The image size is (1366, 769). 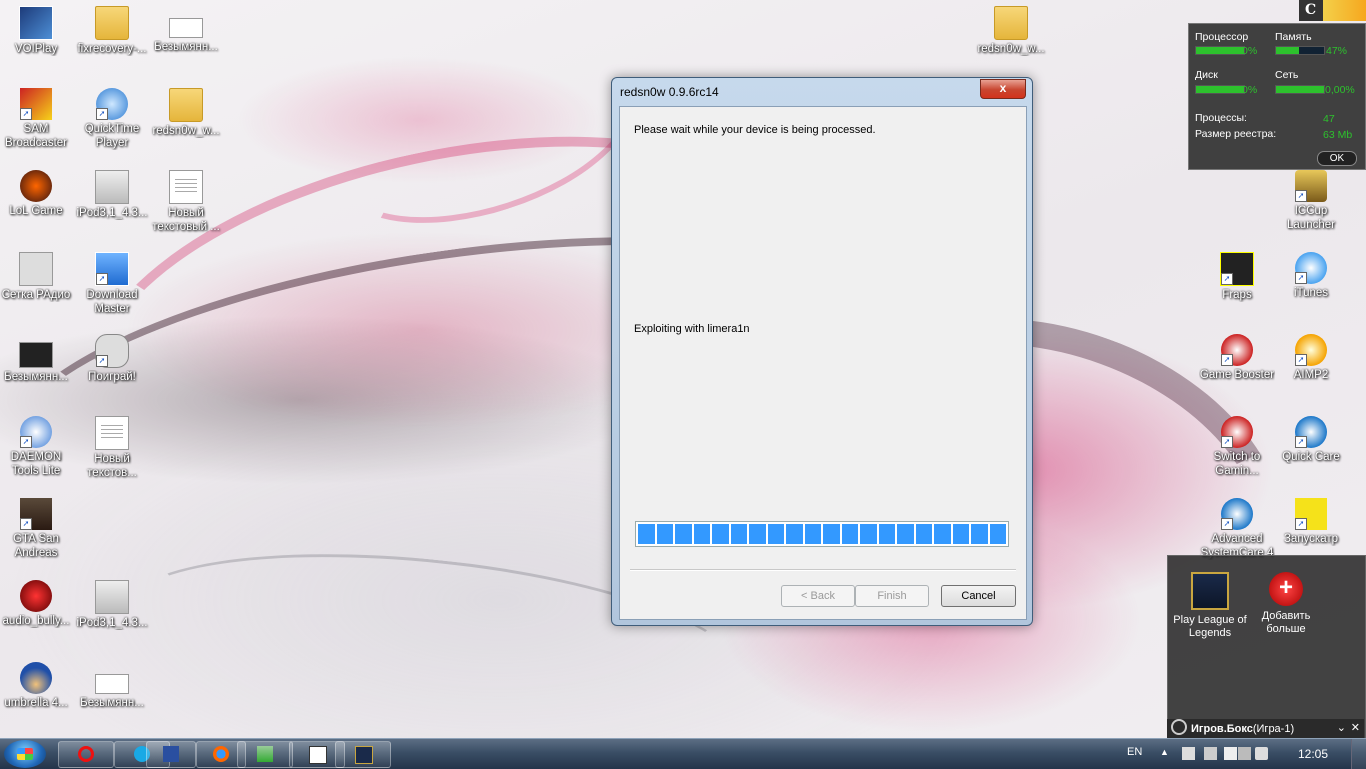 What do you see at coordinates (112, 359) in the screenshot?
I see `desktop-icon-poigrai: ➚ Поиграй!` at bounding box center [112, 359].